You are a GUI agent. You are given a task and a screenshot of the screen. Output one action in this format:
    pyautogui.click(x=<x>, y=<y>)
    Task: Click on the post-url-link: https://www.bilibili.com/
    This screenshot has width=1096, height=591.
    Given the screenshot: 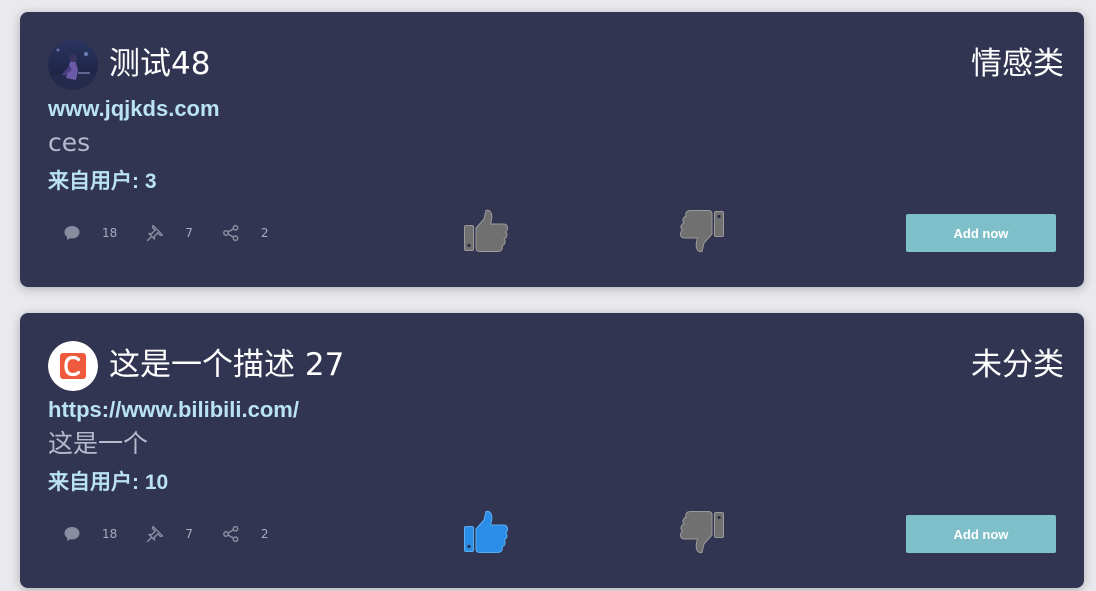 What is the action you would take?
    pyautogui.click(x=173, y=410)
    